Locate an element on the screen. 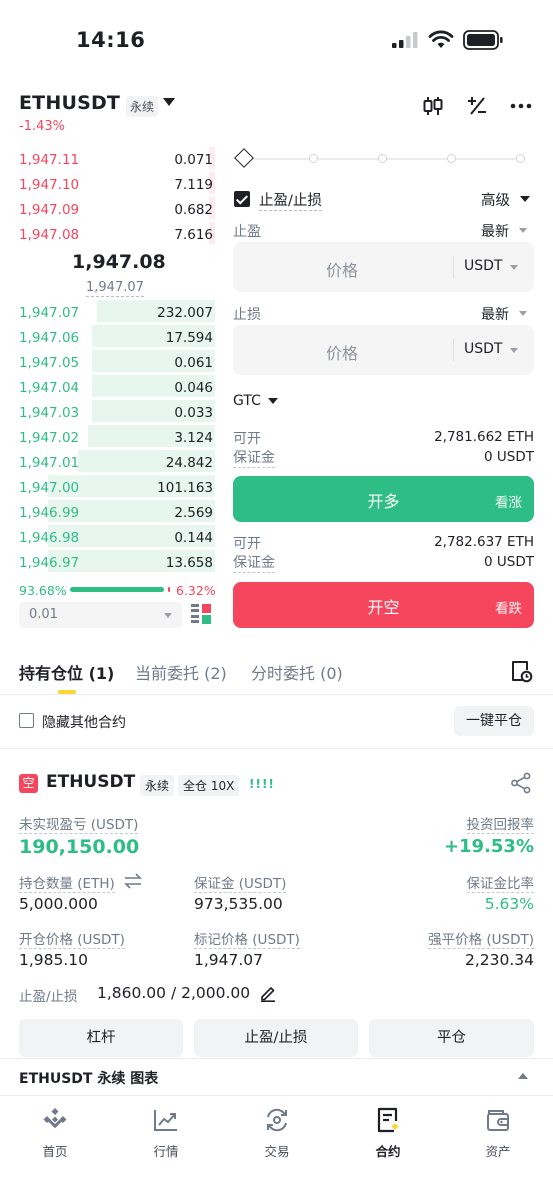  nav-home: 首页 is located at coordinates (55, 1128).